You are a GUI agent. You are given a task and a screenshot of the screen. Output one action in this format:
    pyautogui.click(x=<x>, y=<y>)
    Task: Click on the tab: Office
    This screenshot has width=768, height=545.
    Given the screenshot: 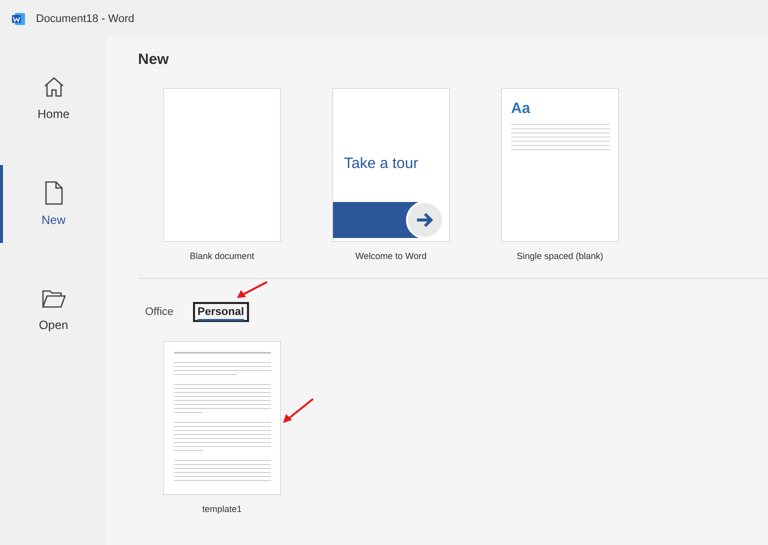 What is the action you would take?
    pyautogui.click(x=159, y=312)
    